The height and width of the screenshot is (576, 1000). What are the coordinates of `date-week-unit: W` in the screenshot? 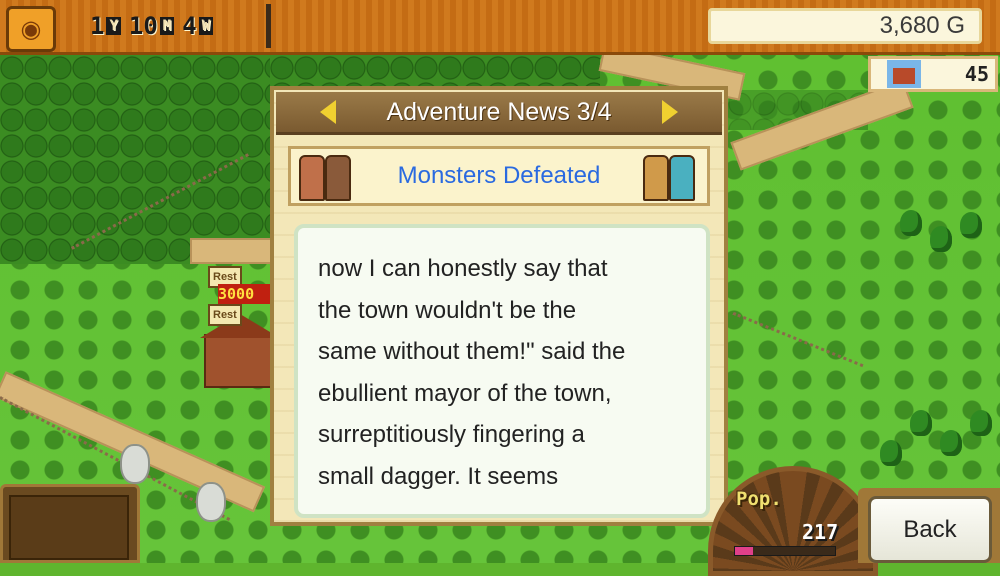 It's located at (206, 26).